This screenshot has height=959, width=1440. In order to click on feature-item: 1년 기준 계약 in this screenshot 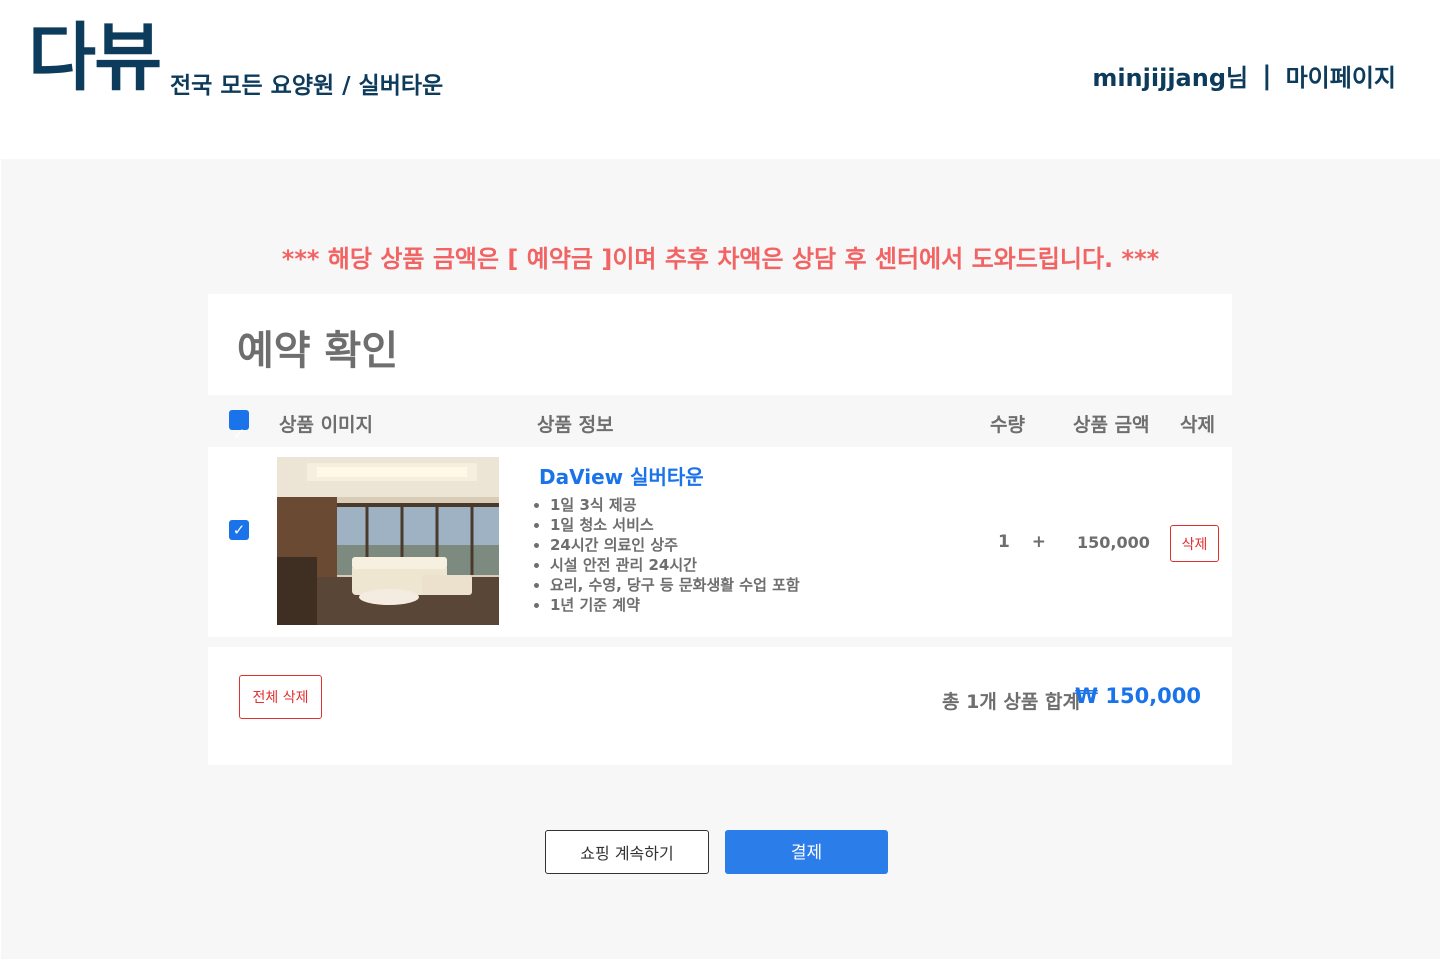, I will do `click(675, 605)`.